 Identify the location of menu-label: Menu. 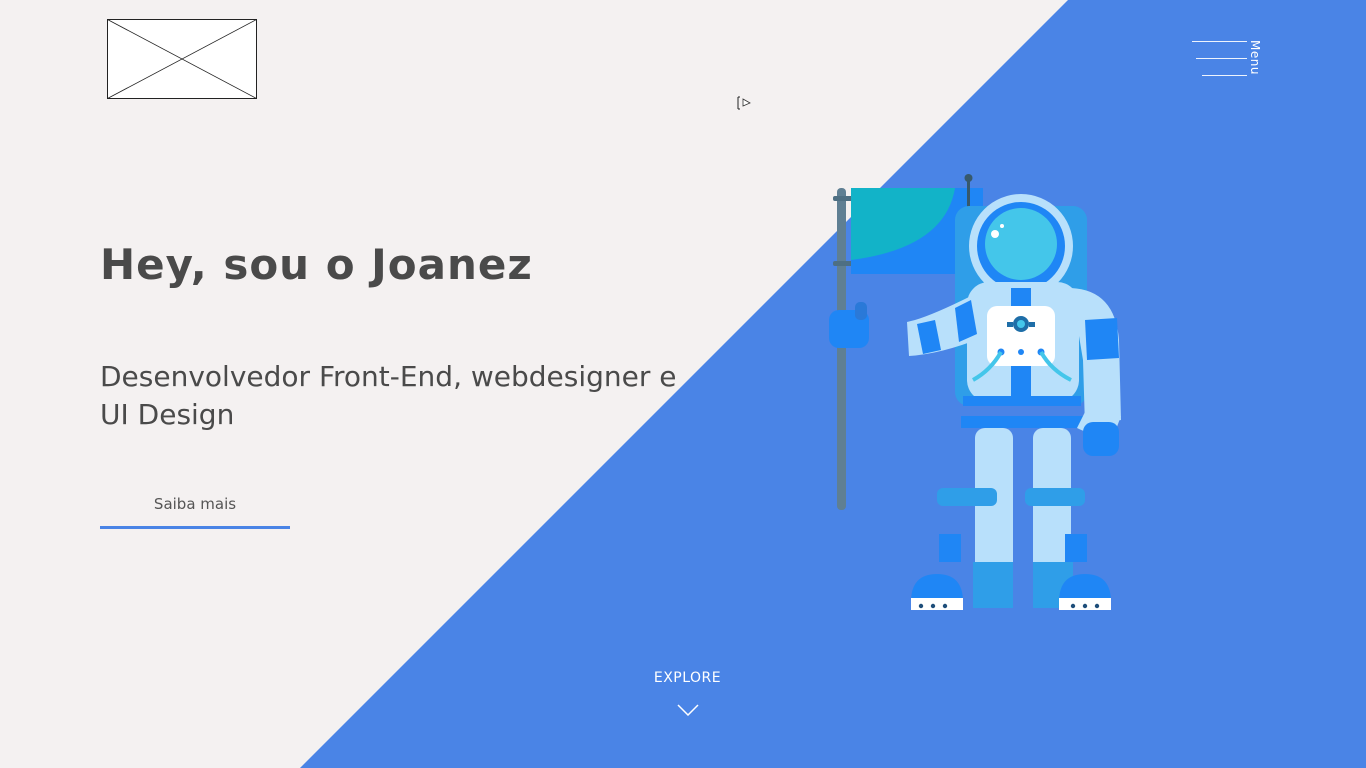
(1255, 57).